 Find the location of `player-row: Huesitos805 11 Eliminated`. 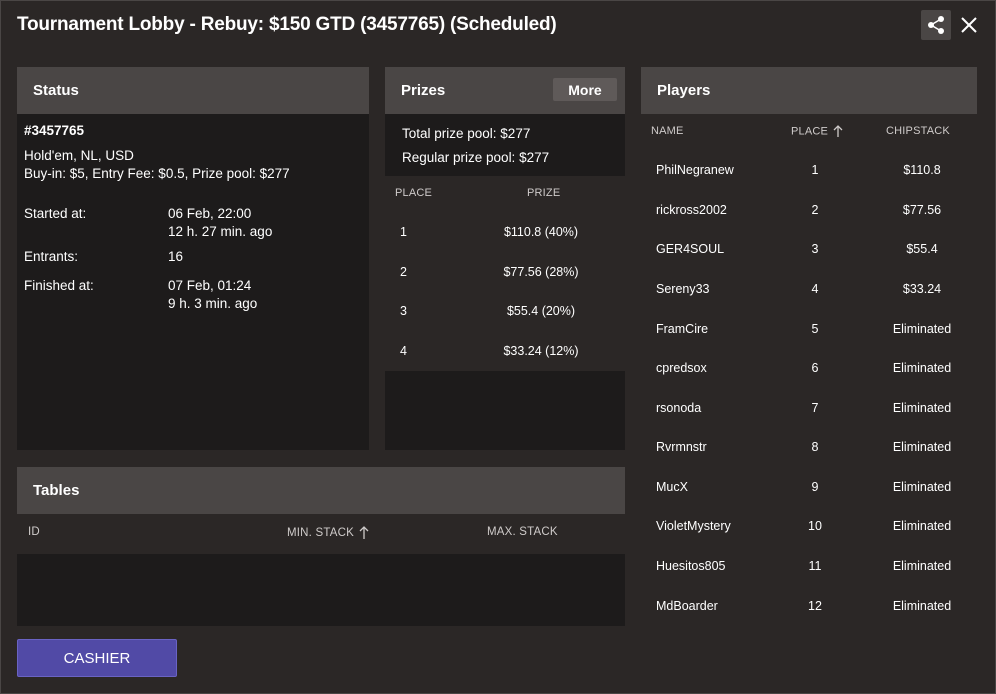

player-row: Huesitos805 11 Eliminated is located at coordinates (809, 565).